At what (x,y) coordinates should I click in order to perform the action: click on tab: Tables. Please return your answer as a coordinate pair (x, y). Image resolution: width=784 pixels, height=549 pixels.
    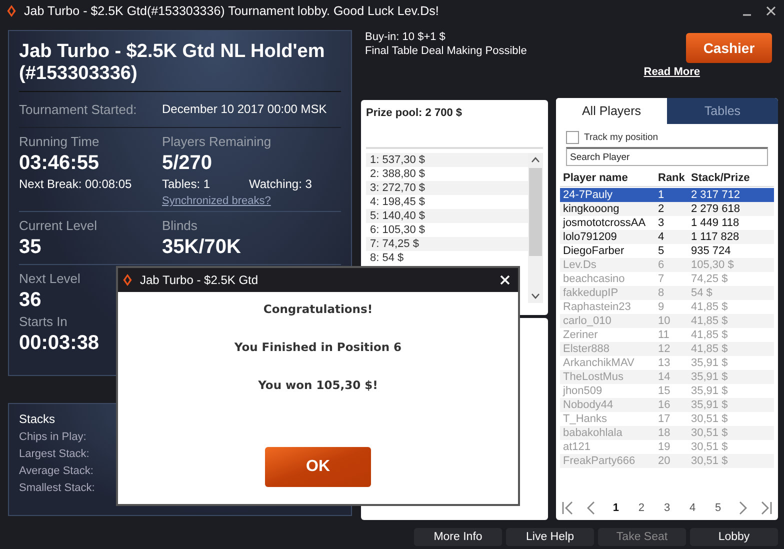
    Looking at the image, I should click on (722, 111).